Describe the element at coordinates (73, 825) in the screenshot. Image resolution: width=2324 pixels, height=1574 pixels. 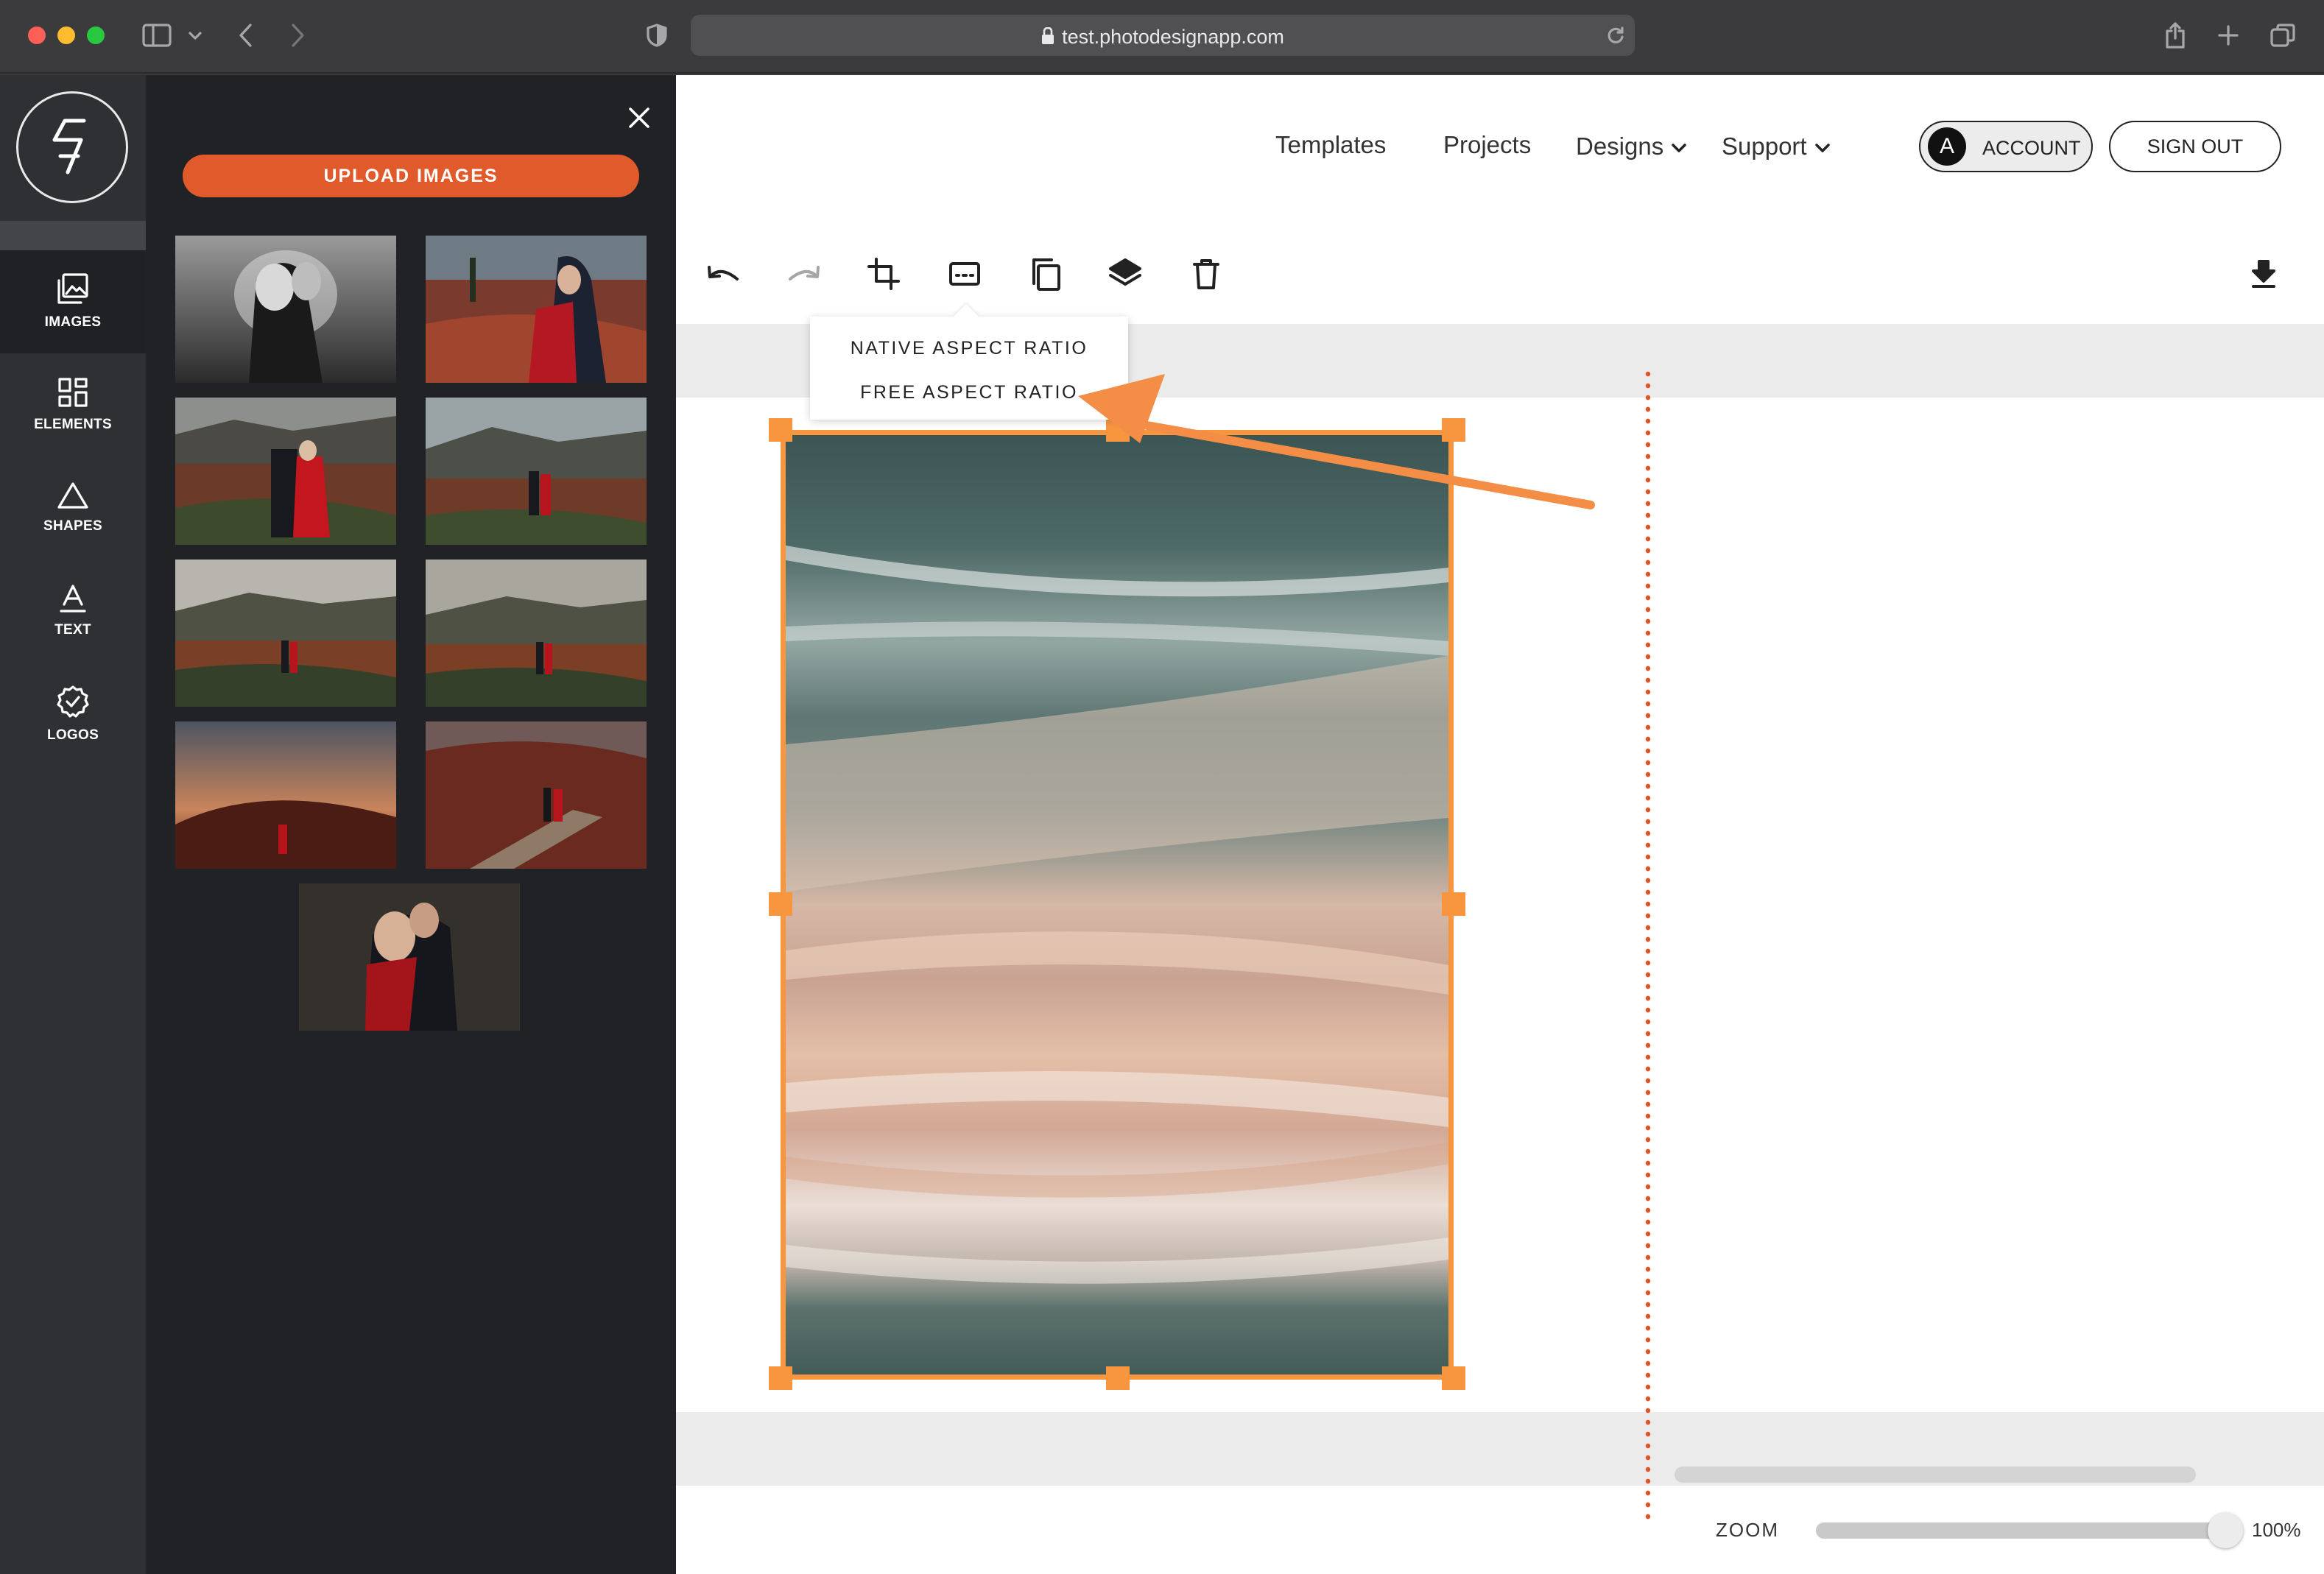
I see `tool-rail: IMAGES ELEMENTS SHAPES TEXT LOGOS` at that location.